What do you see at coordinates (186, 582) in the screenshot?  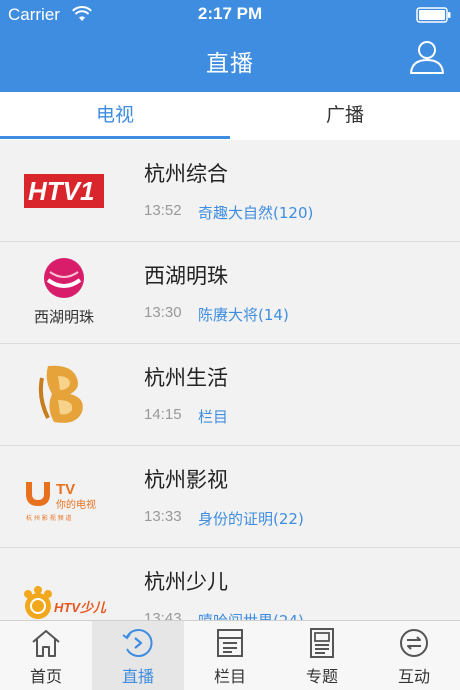 I see `channel-name: 杭州少儿` at bounding box center [186, 582].